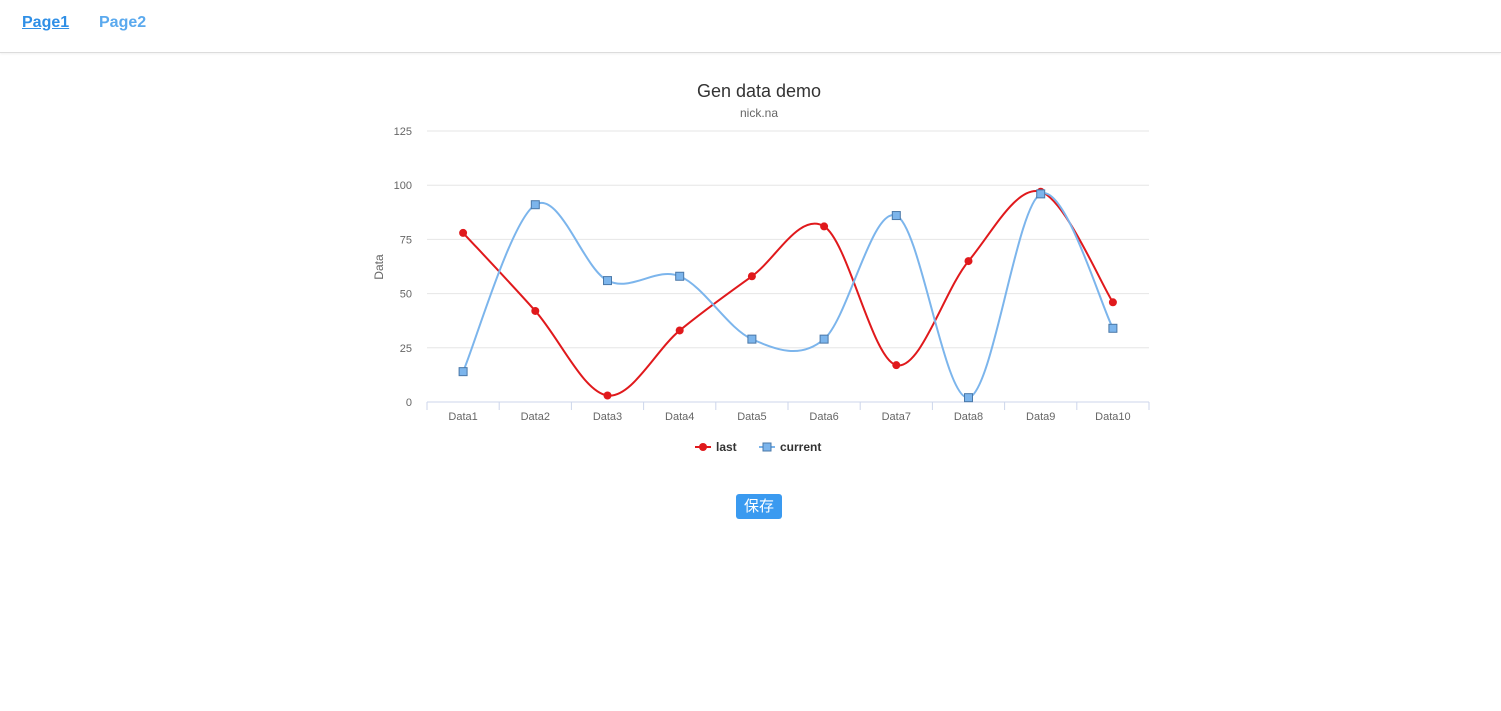 The width and height of the screenshot is (1501, 711). What do you see at coordinates (406, 295) in the screenshot?
I see `y-tick-label: 50` at bounding box center [406, 295].